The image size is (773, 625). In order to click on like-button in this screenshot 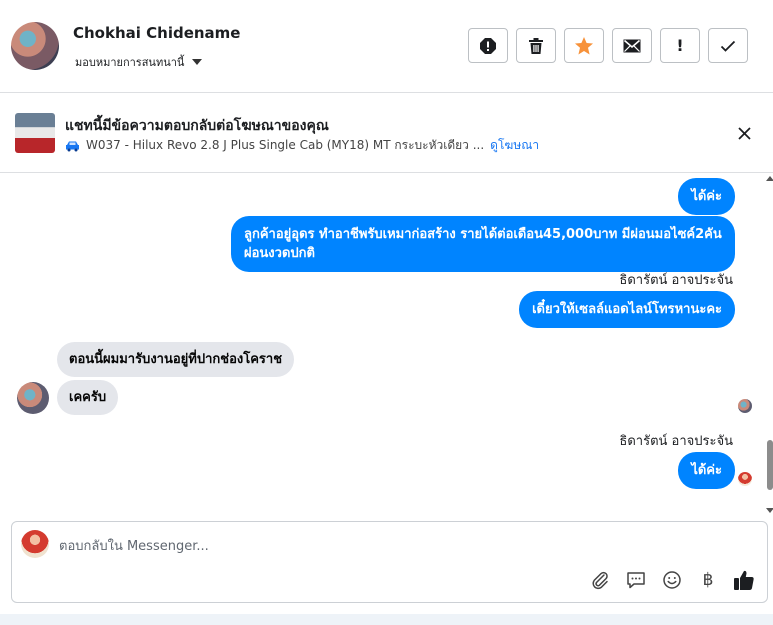, I will do `click(744, 580)`.